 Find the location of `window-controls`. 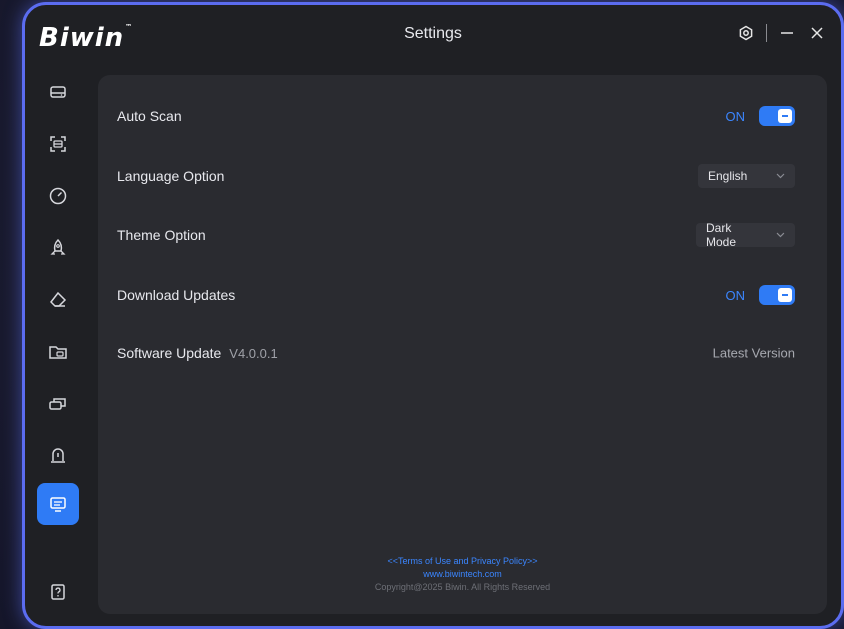

window-controls is located at coordinates (781, 33).